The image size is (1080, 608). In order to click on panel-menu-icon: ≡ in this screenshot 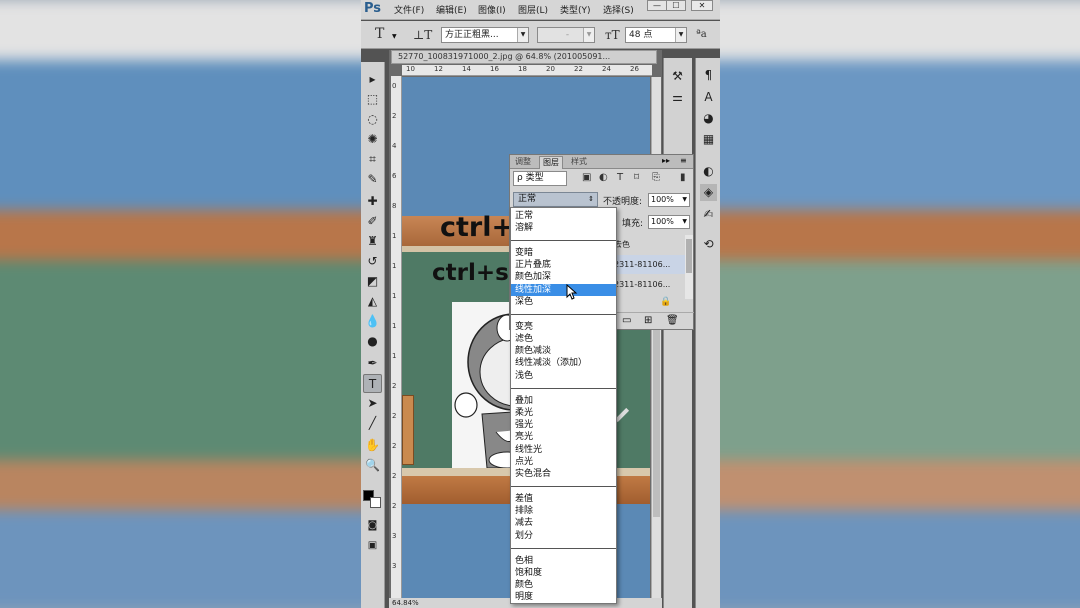, I will do `click(683, 160)`.